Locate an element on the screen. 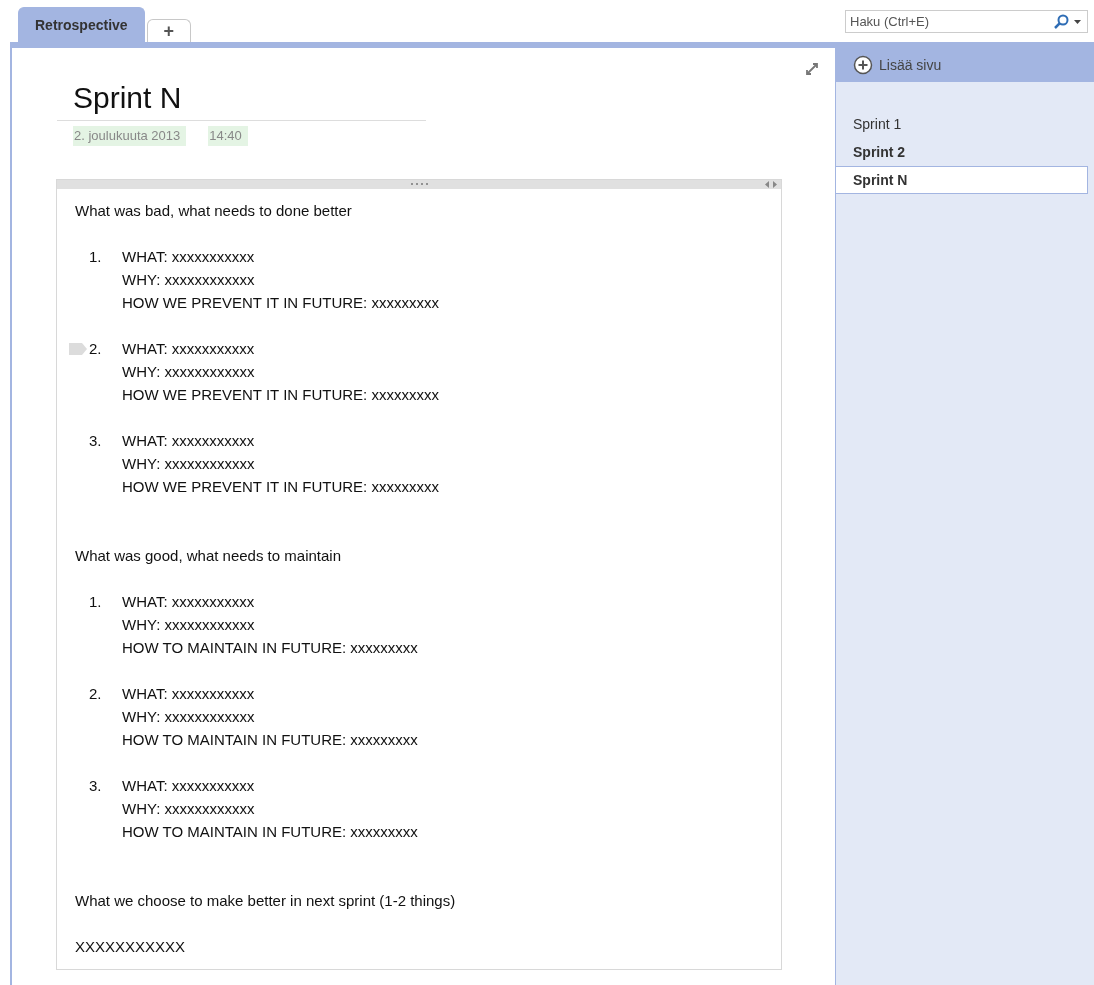  page-date: 2. joulukuuta 2013 is located at coordinates (130, 136).